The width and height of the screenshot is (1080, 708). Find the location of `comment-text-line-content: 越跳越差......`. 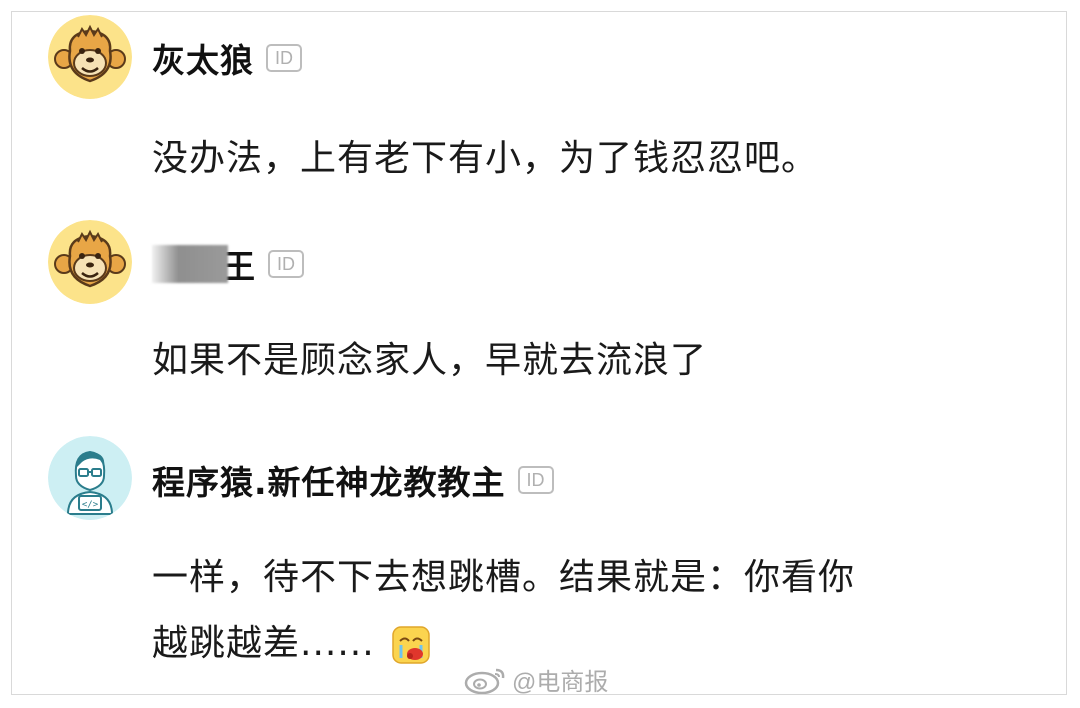

comment-text-line-content: 越跳越差...... is located at coordinates (263, 643).